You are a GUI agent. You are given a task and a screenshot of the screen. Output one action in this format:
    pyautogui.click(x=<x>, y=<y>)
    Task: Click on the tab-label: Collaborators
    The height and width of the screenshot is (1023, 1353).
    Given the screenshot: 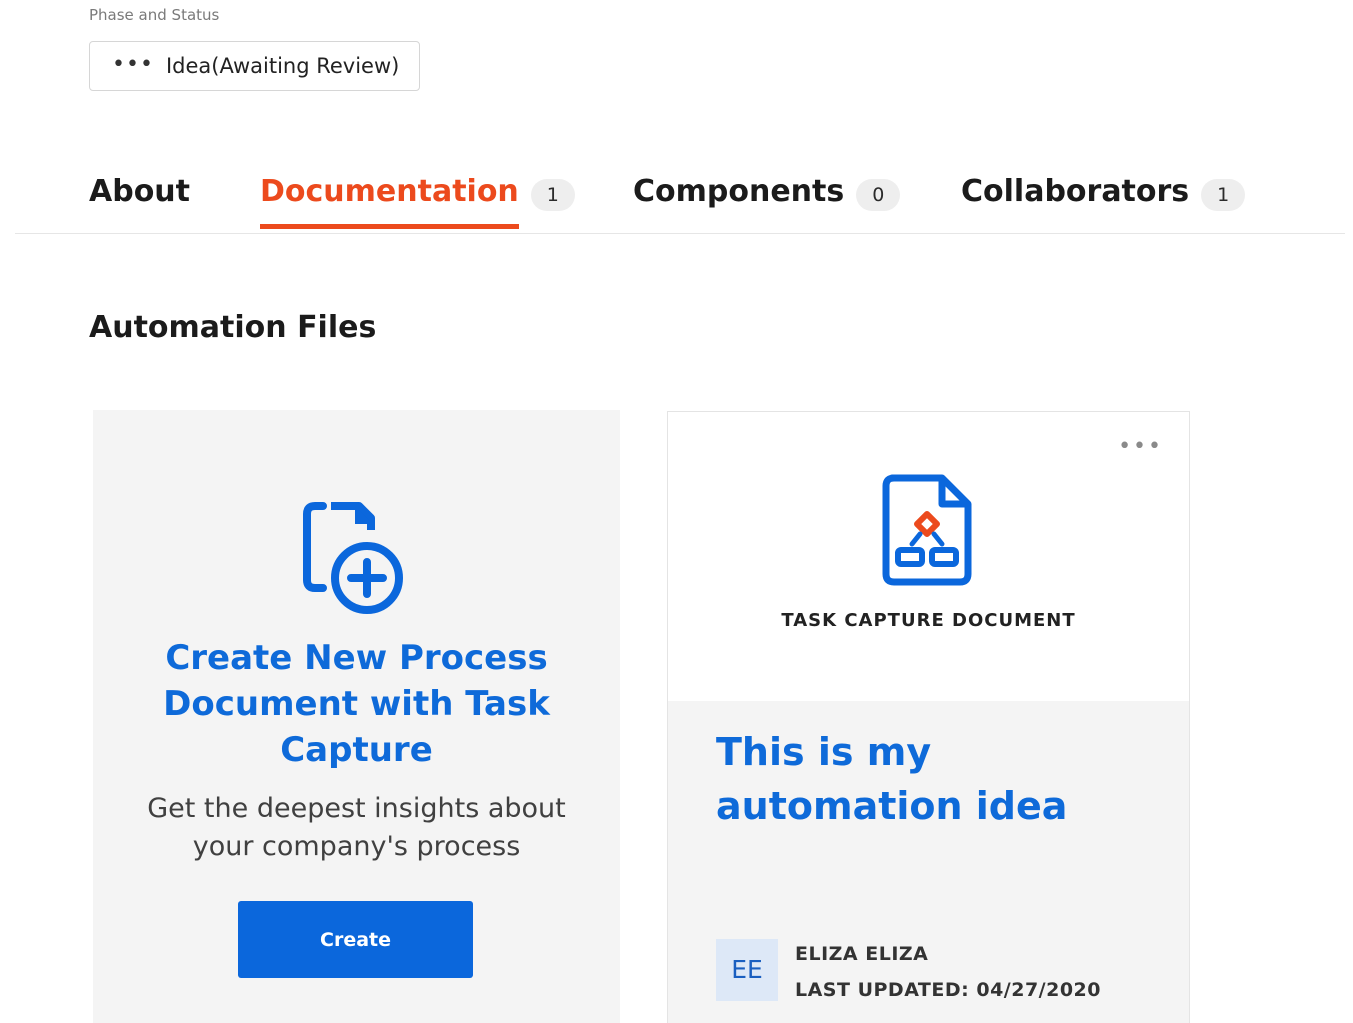 What is the action you would take?
    pyautogui.click(x=1075, y=191)
    